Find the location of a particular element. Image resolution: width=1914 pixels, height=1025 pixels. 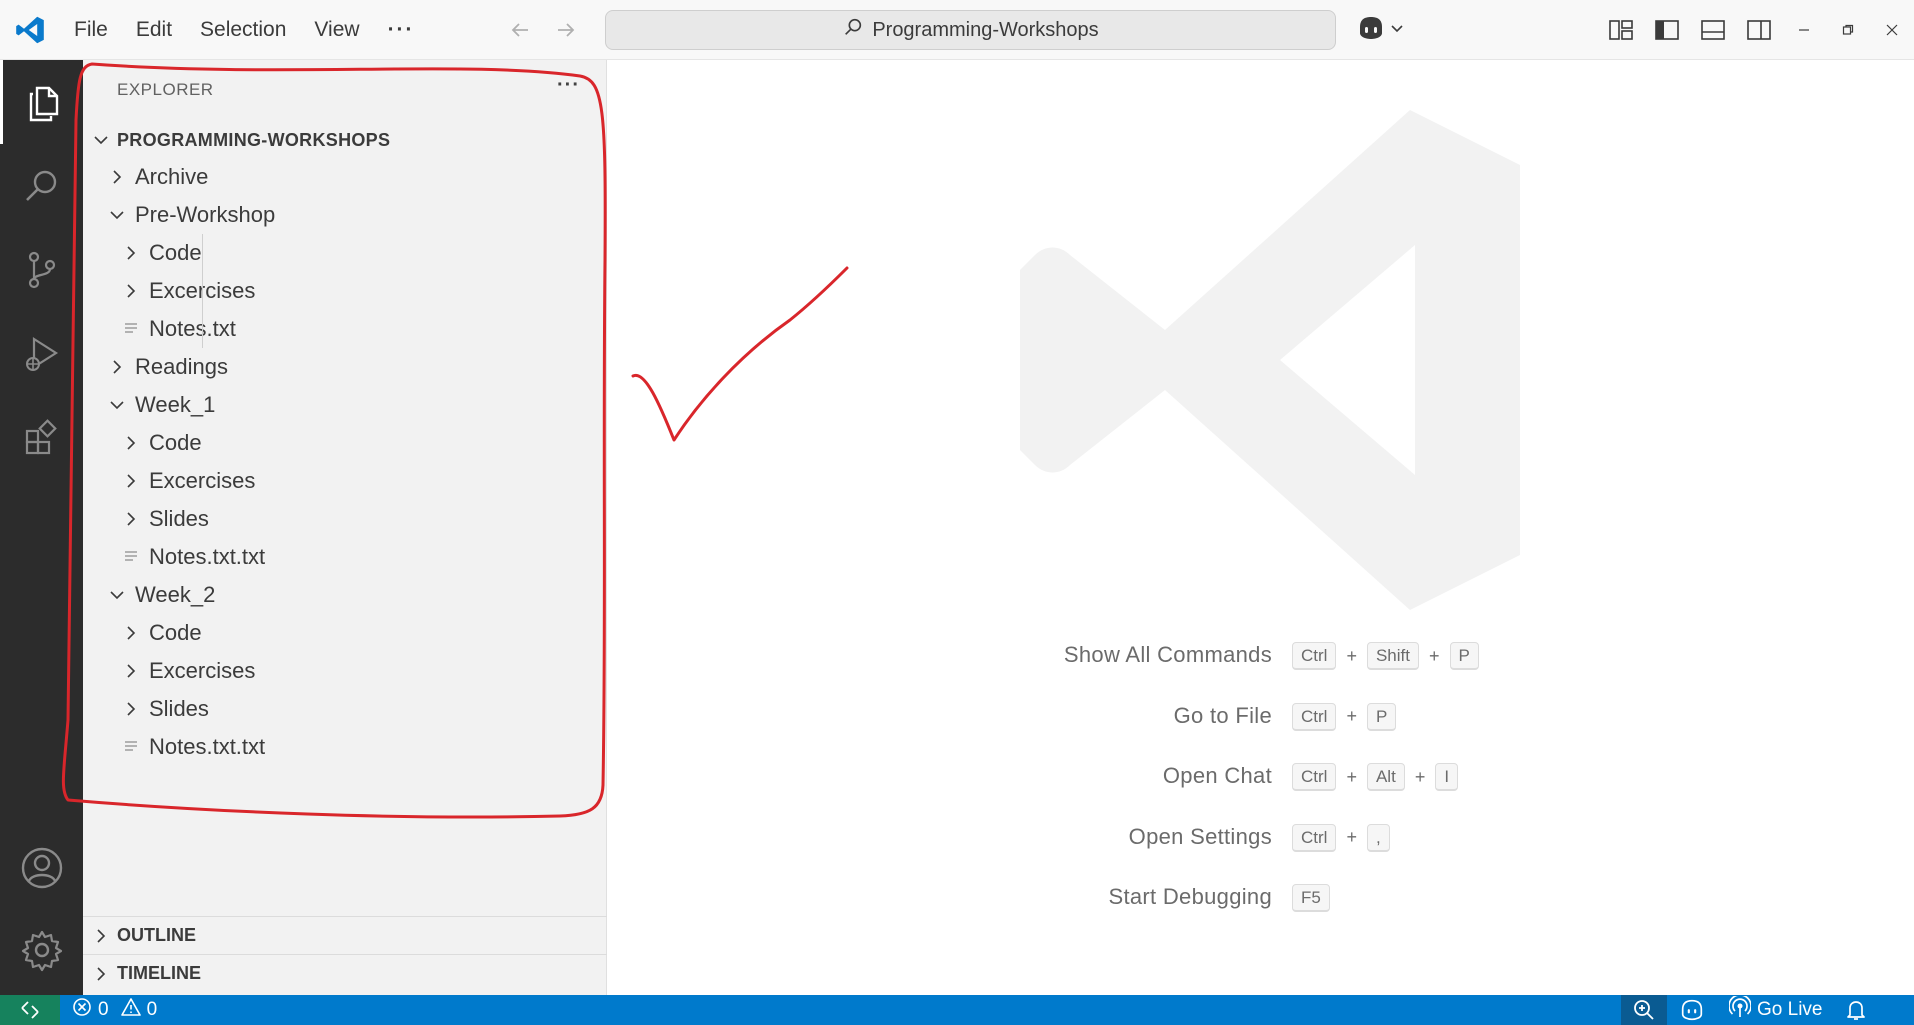

workspace-root-folder: PROGRAMMING-WORKSHOPS is located at coordinates (345, 140).